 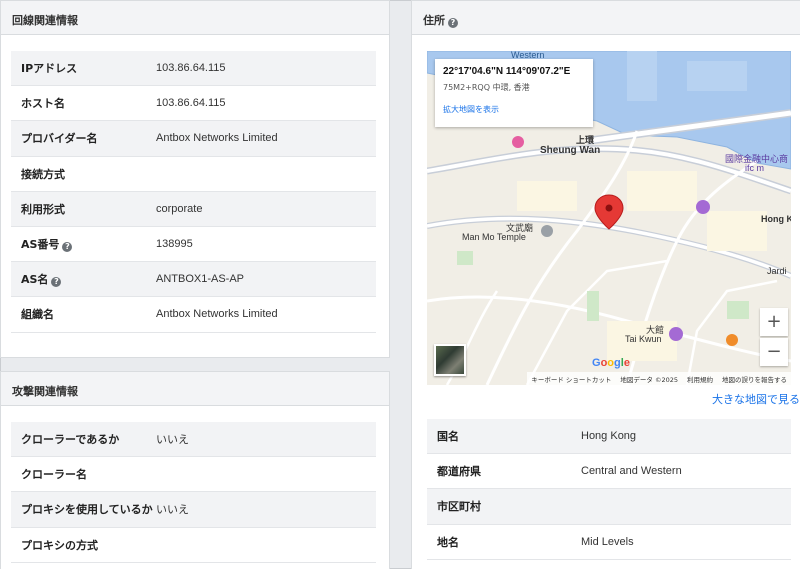 What do you see at coordinates (43, 174) in the screenshot?
I see `row-label: 接続方式` at bounding box center [43, 174].